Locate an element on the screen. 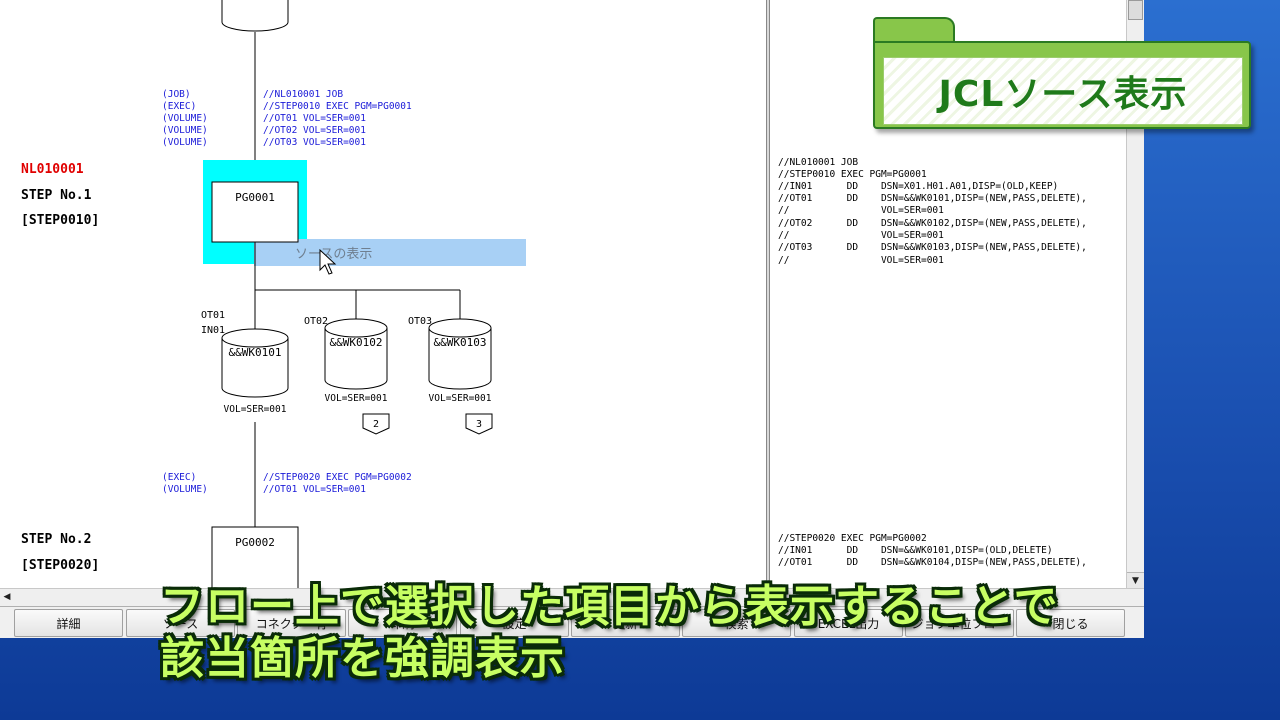 The width and height of the screenshot is (1280, 720). annotation-text: //OT03 VOL=SER=001 is located at coordinates (314, 142).